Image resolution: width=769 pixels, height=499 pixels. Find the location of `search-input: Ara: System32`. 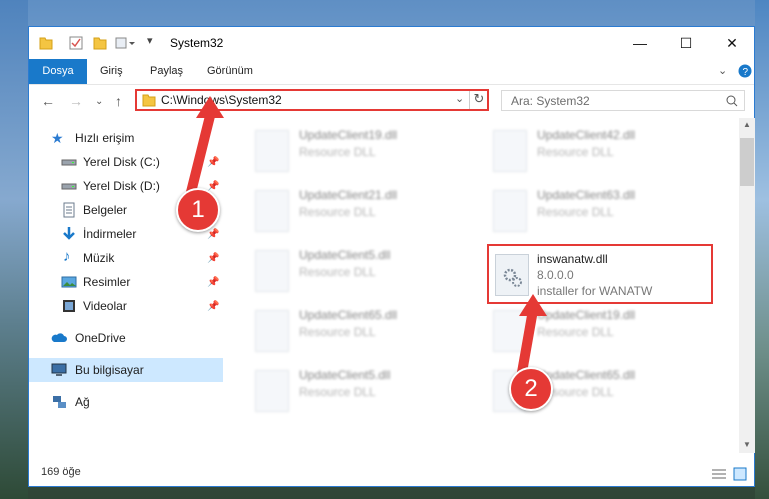

search-input: Ara: System32 is located at coordinates (623, 100).